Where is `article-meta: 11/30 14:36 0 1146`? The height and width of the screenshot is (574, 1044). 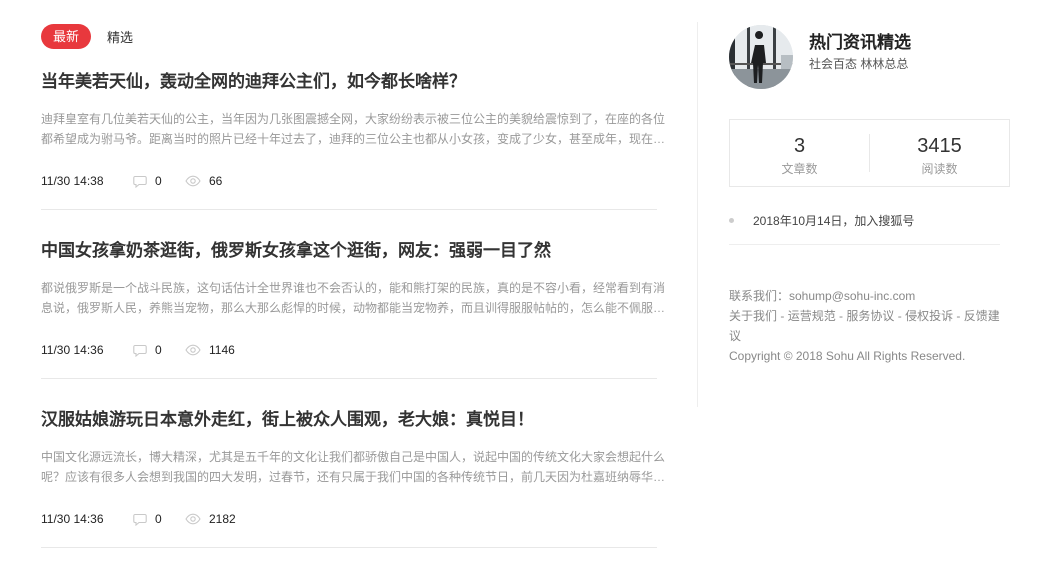 article-meta: 11/30 14:36 0 1146 is located at coordinates (138, 350).